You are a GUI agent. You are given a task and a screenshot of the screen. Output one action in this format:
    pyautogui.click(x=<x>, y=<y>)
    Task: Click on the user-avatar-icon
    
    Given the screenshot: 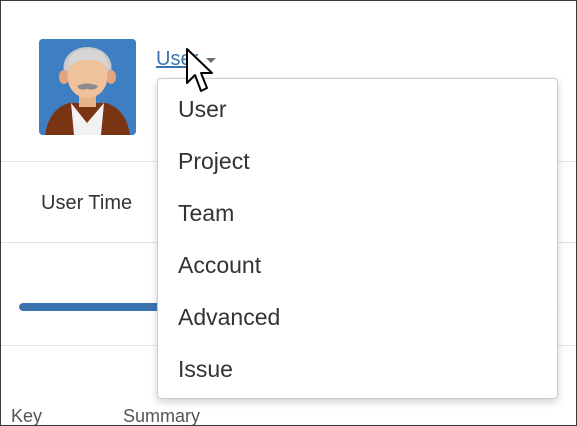 What is the action you would take?
    pyautogui.click(x=87, y=87)
    